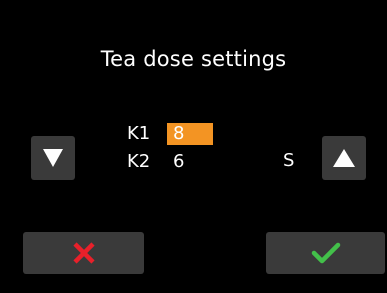 This screenshot has width=387, height=293. What do you see at coordinates (193, 59) in the screenshot?
I see `page-title: Tea dose settings` at bounding box center [193, 59].